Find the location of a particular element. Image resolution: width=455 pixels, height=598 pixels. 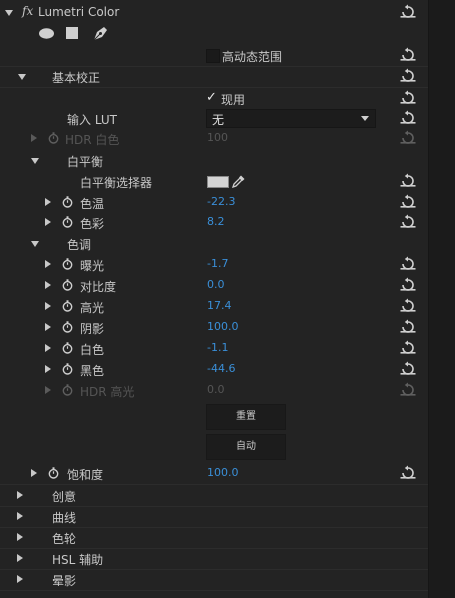

effect-collapse-icon is located at coordinates (9, 13).